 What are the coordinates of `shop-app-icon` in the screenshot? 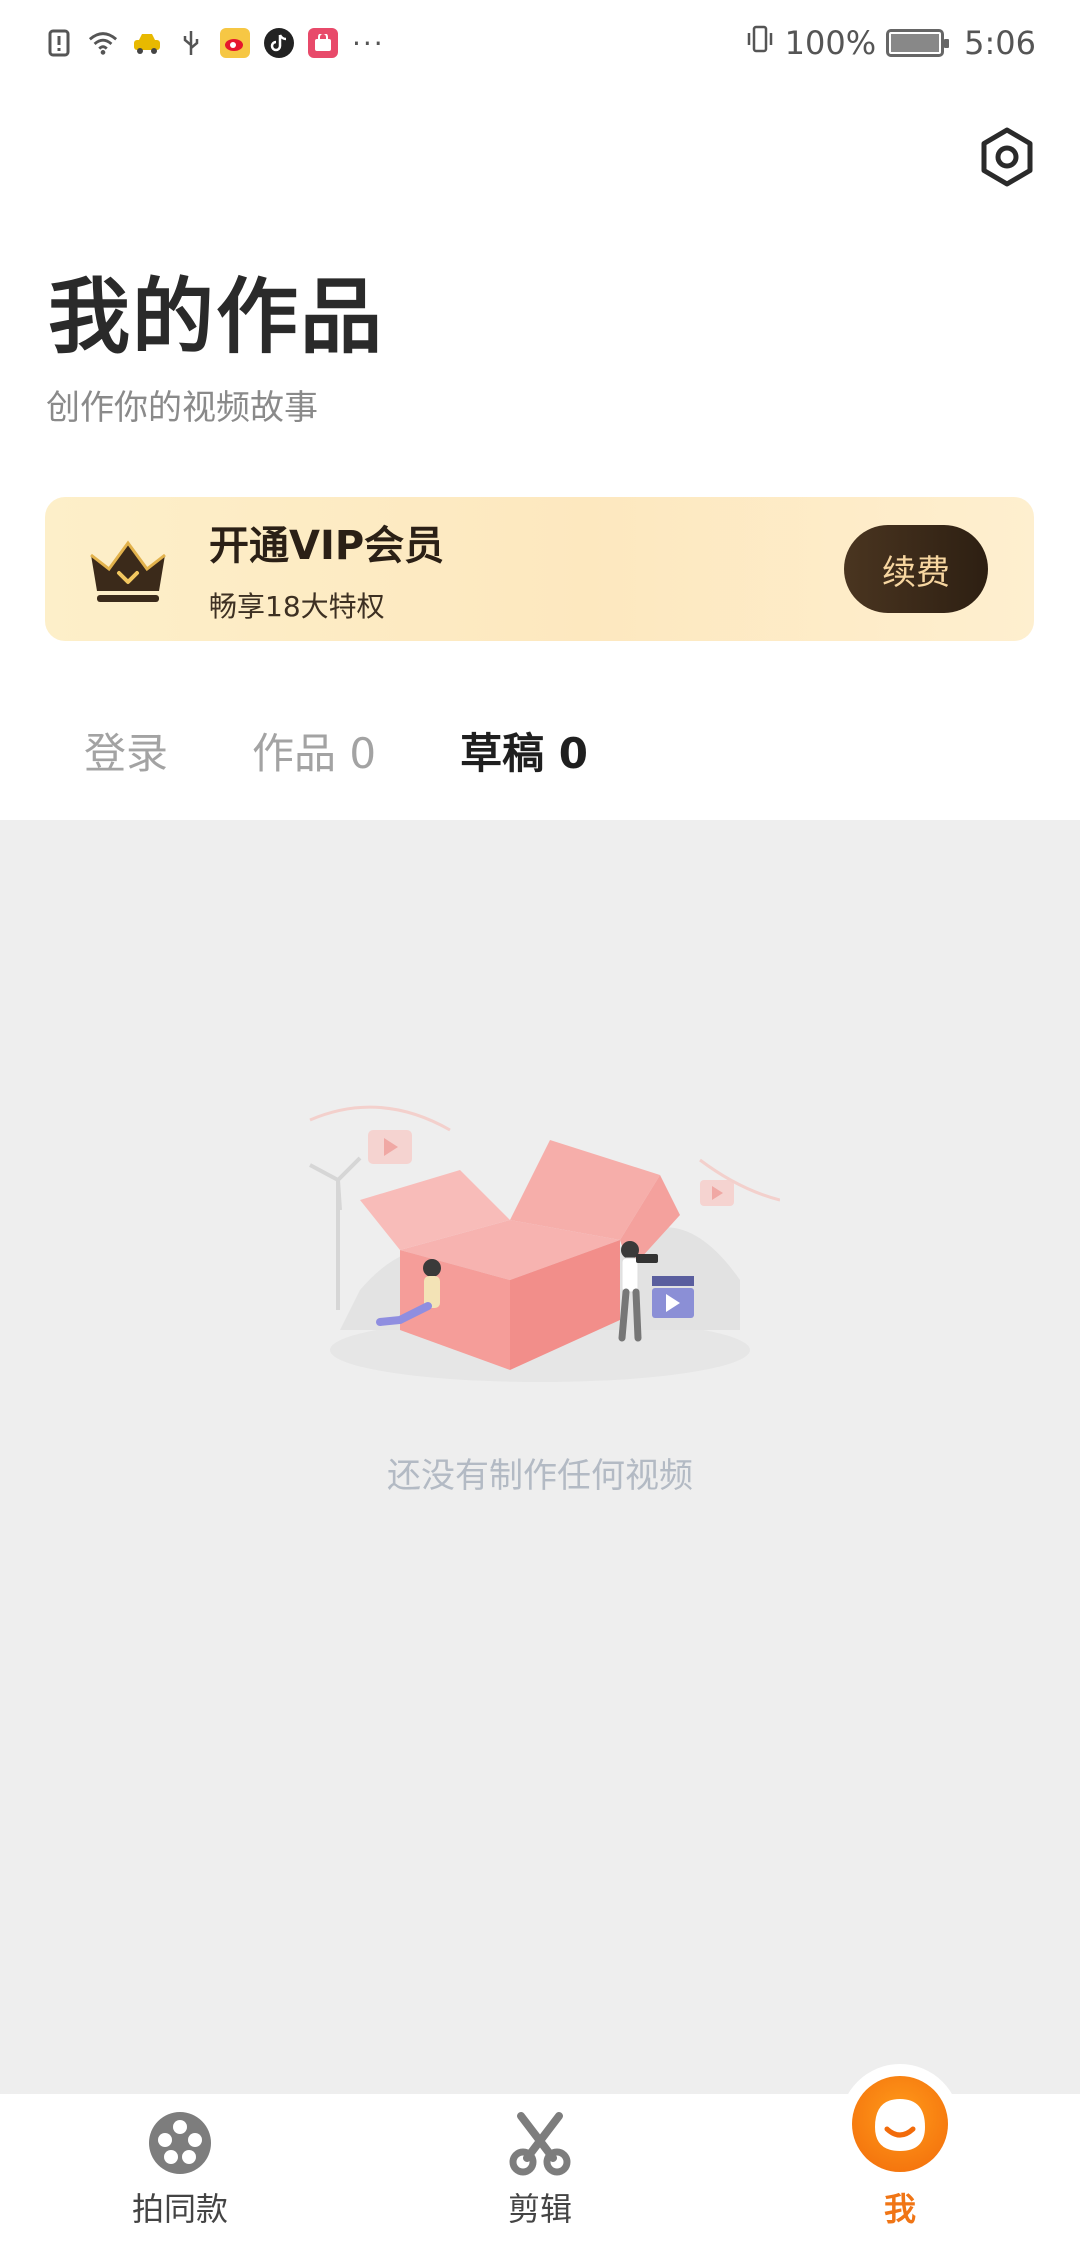 It's located at (323, 43).